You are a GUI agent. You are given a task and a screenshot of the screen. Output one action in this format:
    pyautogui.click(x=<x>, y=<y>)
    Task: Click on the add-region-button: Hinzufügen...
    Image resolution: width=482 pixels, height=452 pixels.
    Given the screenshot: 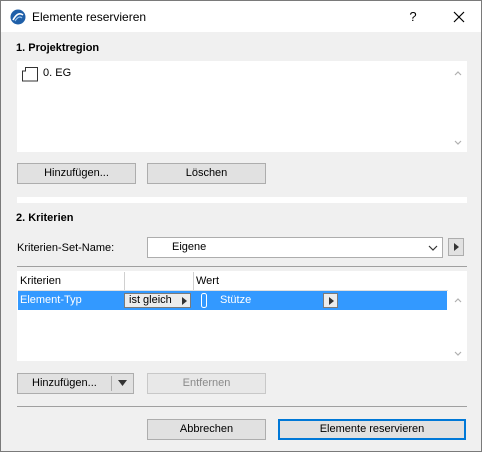 What is the action you would take?
    pyautogui.click(x=76, y=173)
    